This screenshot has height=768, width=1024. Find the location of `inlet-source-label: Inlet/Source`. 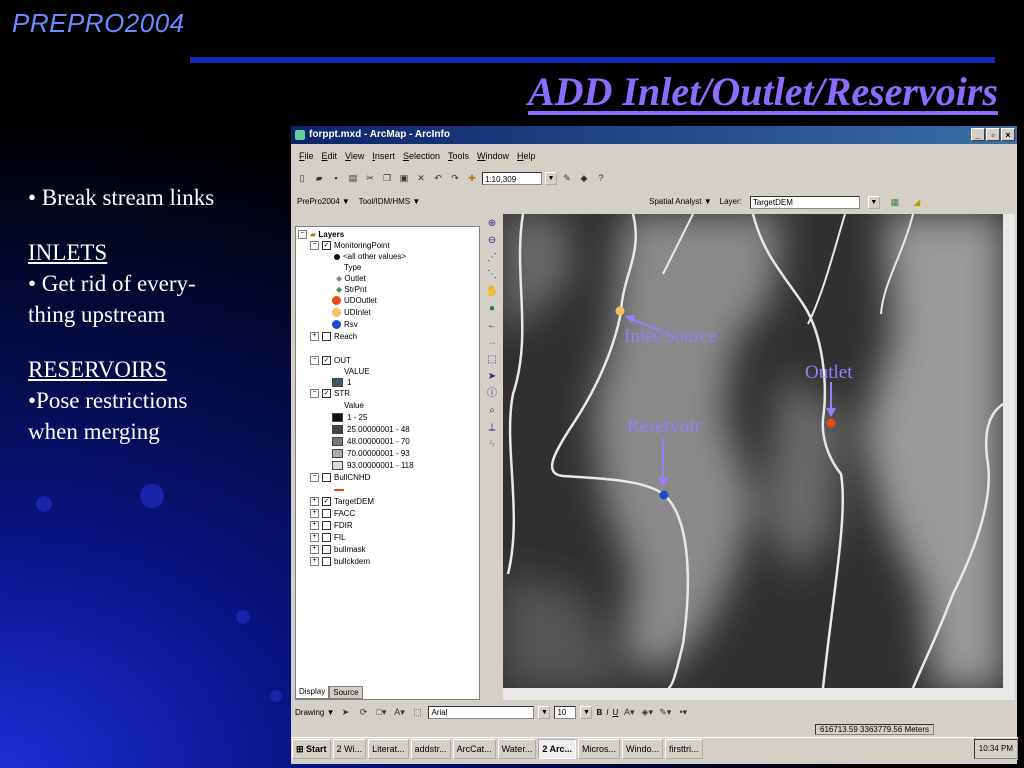

inlet-source-label: Inlet/Source is located at coordinates (670, 336).